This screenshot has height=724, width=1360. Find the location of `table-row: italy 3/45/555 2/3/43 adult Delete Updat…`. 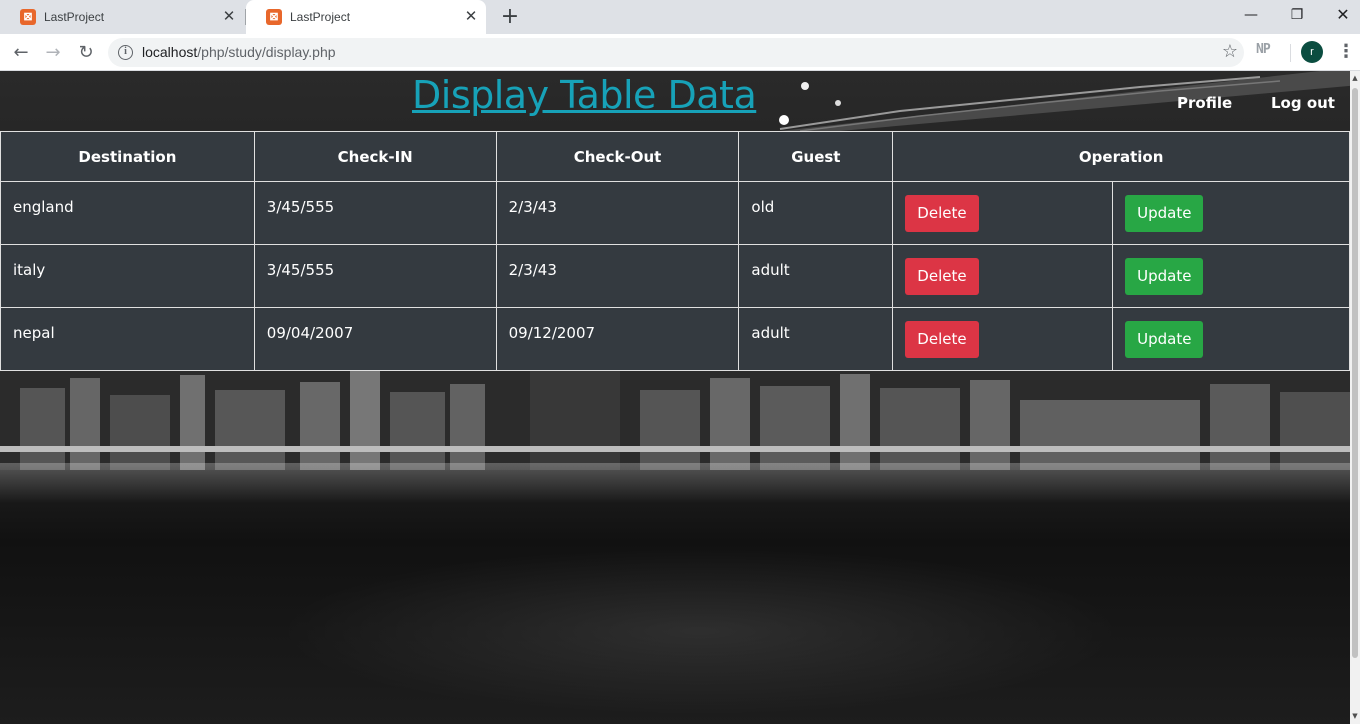

table-row: italy 3/45/555 2/3/43 adult Delete Updat… is located at coordinates (675, 276).